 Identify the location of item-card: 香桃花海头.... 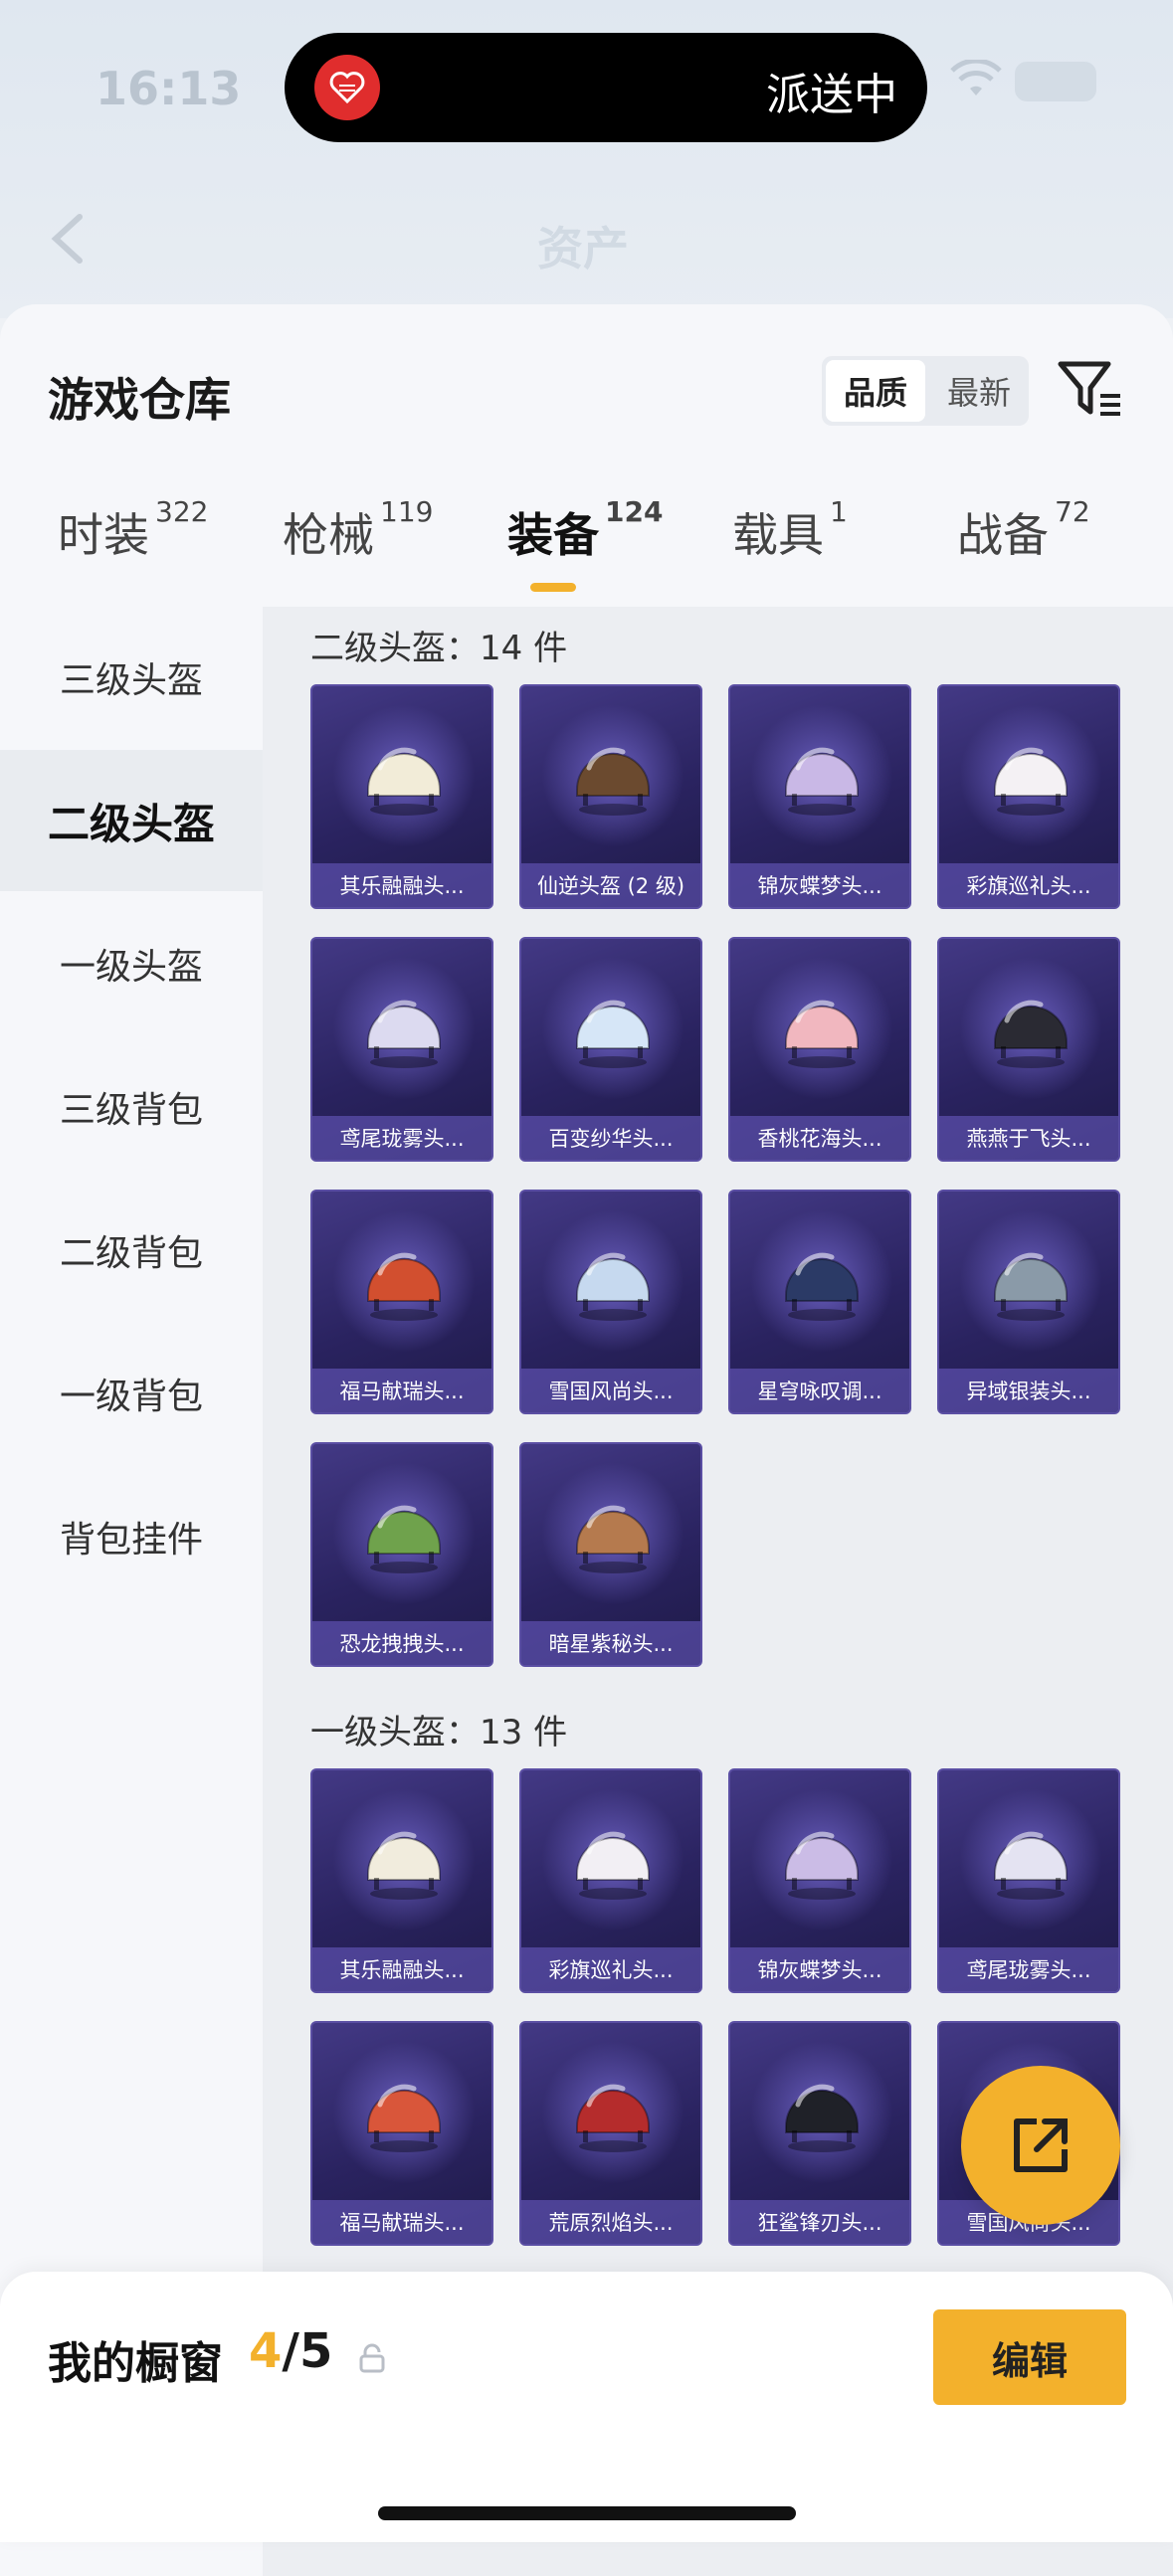
(819, 1049).